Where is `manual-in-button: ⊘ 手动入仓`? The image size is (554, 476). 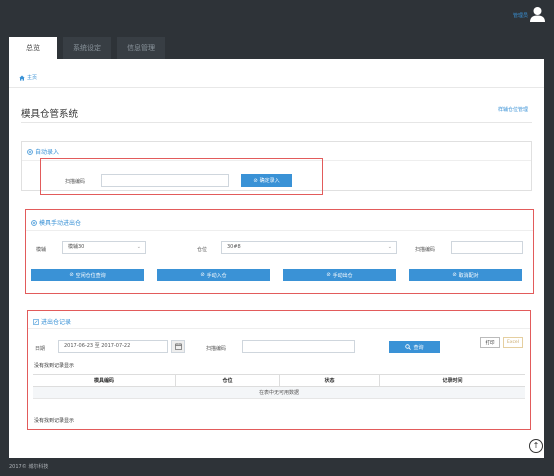 manual-in-button: ⊘ 手动入仓 is located at coordinates (213, 275).